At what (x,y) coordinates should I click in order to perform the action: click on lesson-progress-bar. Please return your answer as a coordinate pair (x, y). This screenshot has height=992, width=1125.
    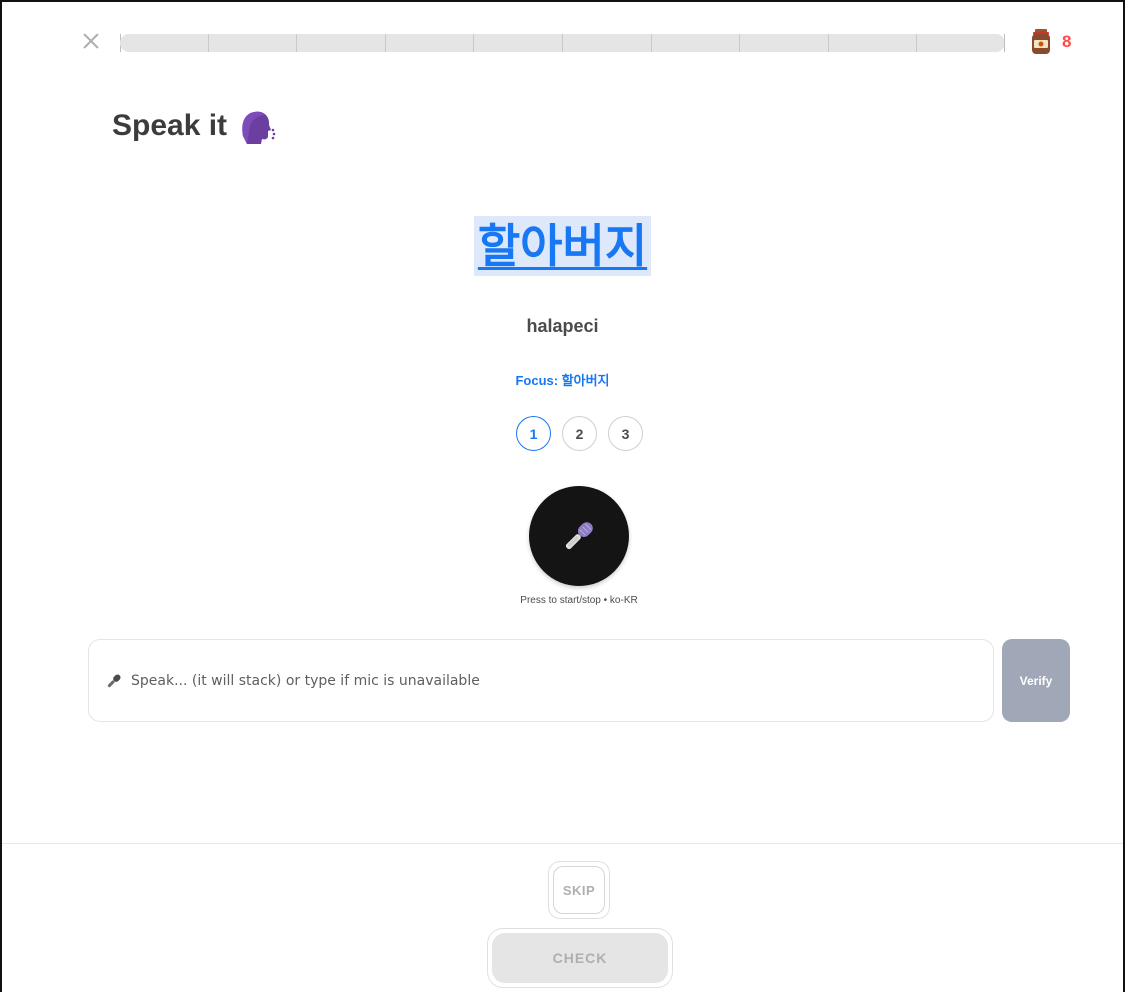
    Looking at the image, I should click on (562, 43).